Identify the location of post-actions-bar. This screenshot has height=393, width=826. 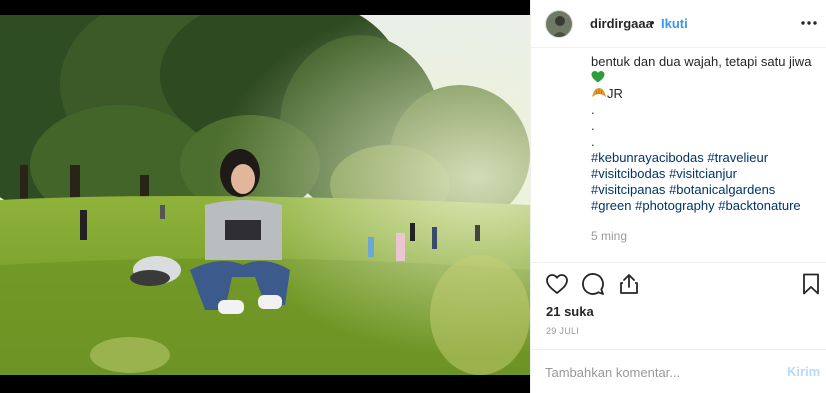
(678, 286).